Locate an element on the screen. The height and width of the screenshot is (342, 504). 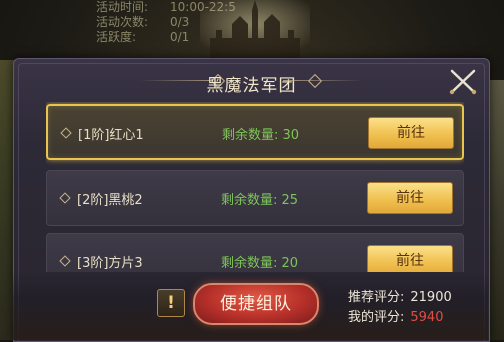
remain-count-text: 剩余数量: 20 is located at coordinates (259, 261).